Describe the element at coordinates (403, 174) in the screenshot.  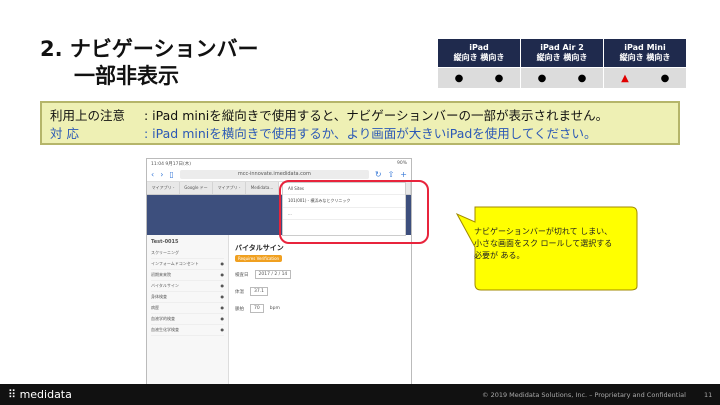
I see `new-tab-icon: +` at that location.